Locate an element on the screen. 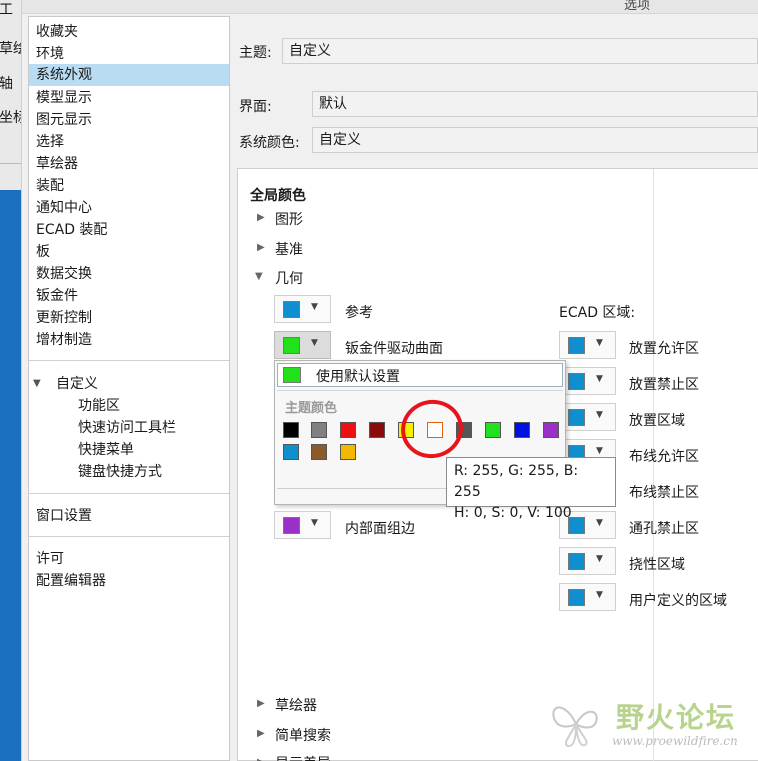 This screenshot has height=761, width=758. title-bar: 选项 is located at coordinates (390, 7).